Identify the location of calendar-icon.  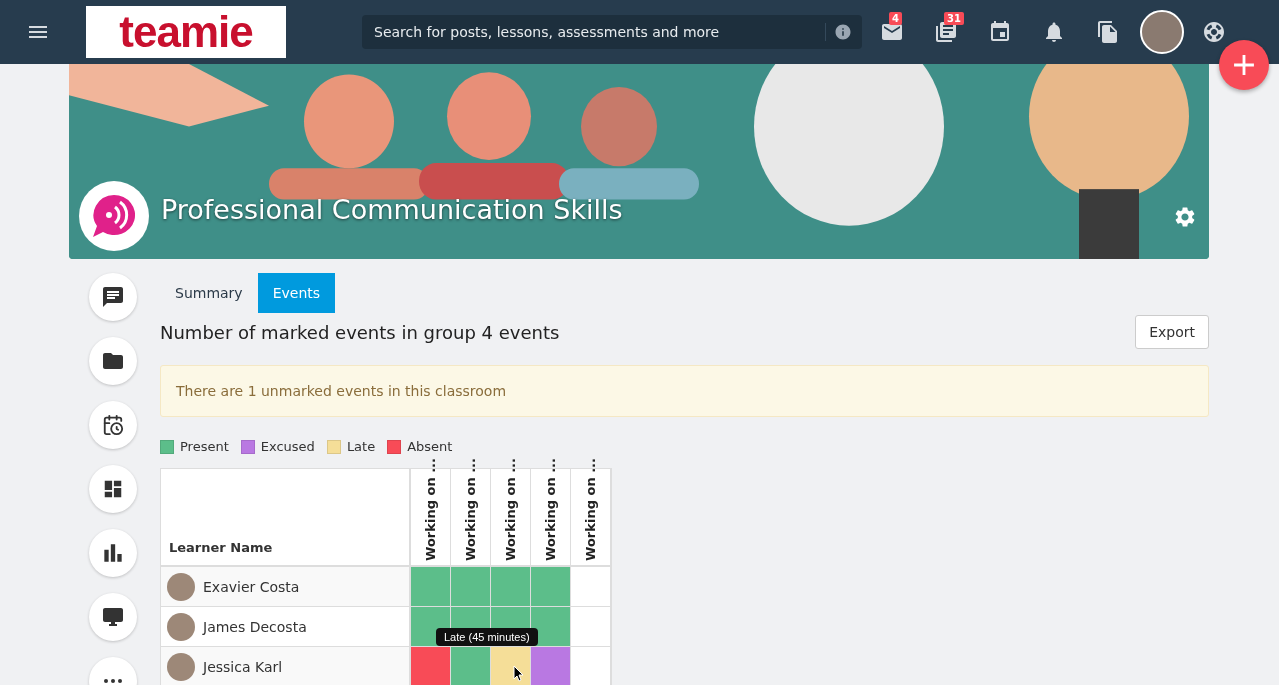
(1000, 32).